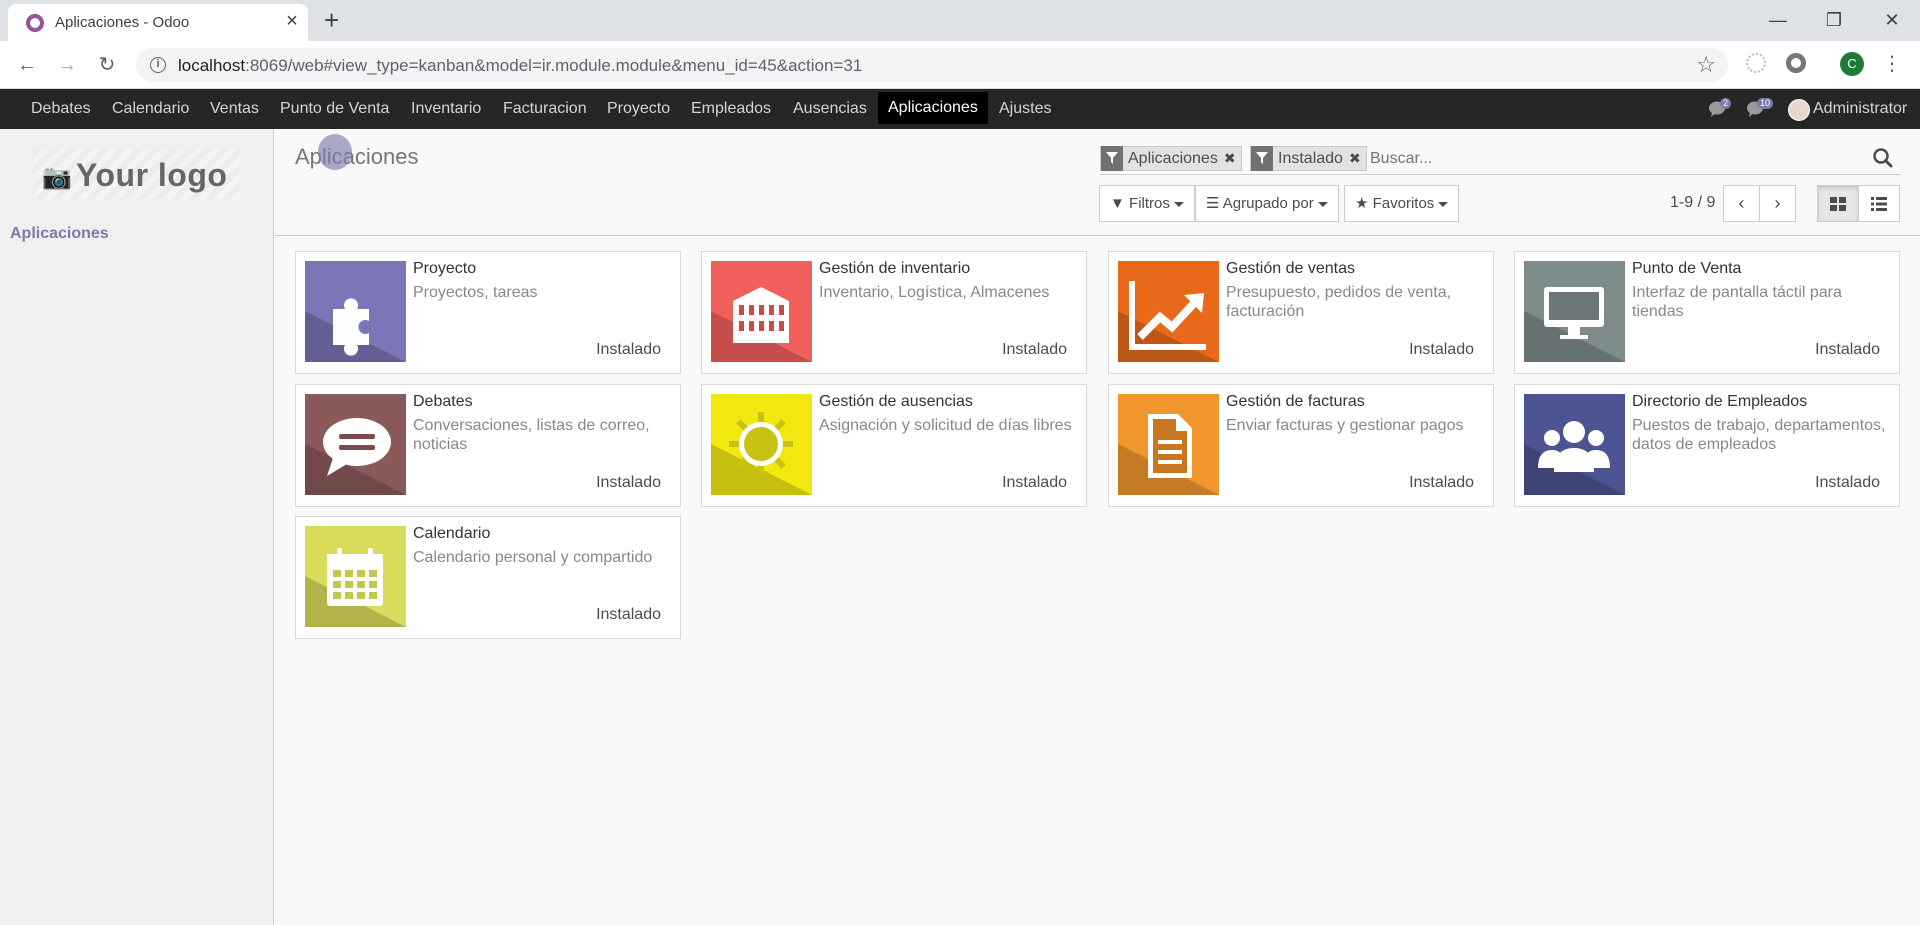  What do you see at coordinates (1722, 108) in the screenshot?
I see `messaging-systray: 2` at bounding box center [1722, 108].